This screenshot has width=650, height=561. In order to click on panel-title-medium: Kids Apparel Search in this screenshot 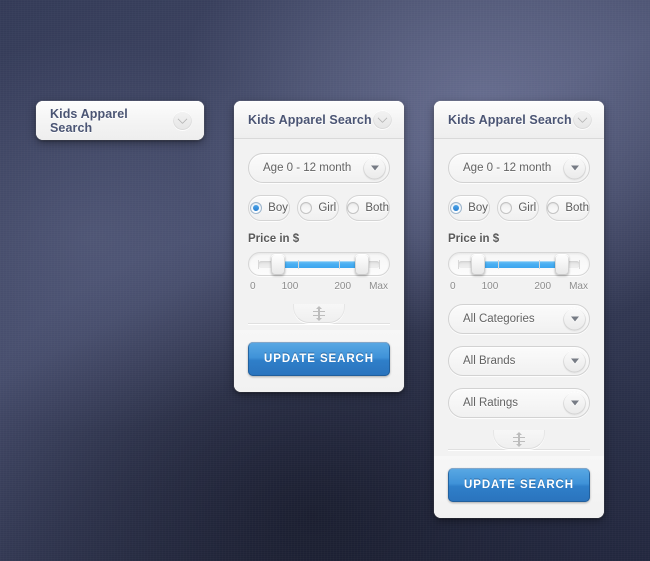, I will do `click(310, 119)`.